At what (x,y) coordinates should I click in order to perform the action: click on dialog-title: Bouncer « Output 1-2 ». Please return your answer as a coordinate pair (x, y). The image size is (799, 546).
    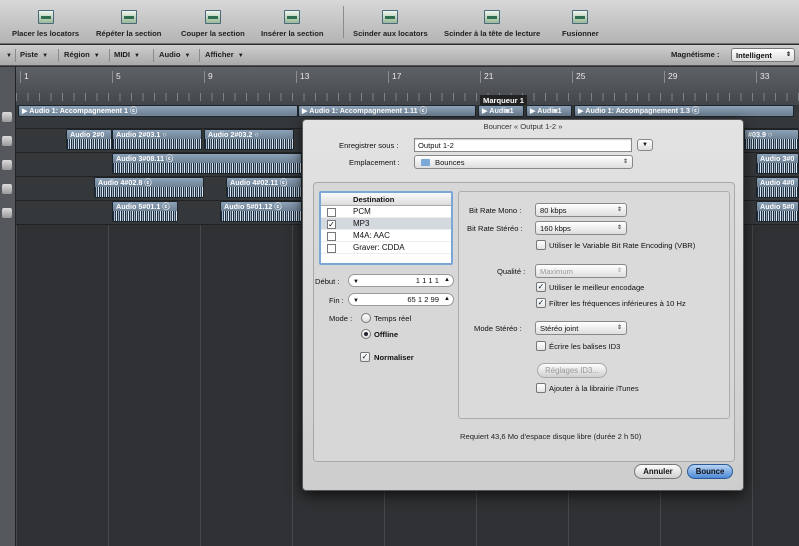
    Looking at the image, I should click on (523, 126).